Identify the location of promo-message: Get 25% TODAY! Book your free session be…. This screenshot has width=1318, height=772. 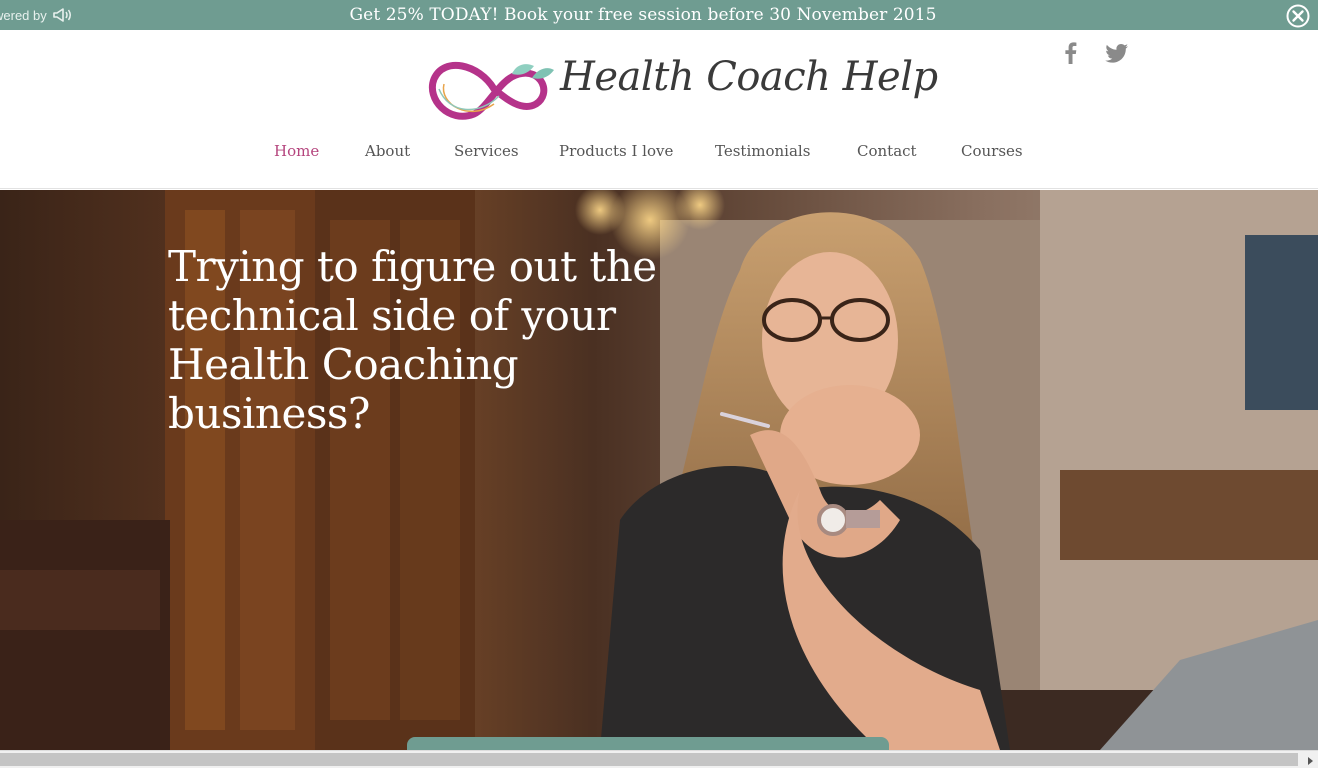
(643, 15).